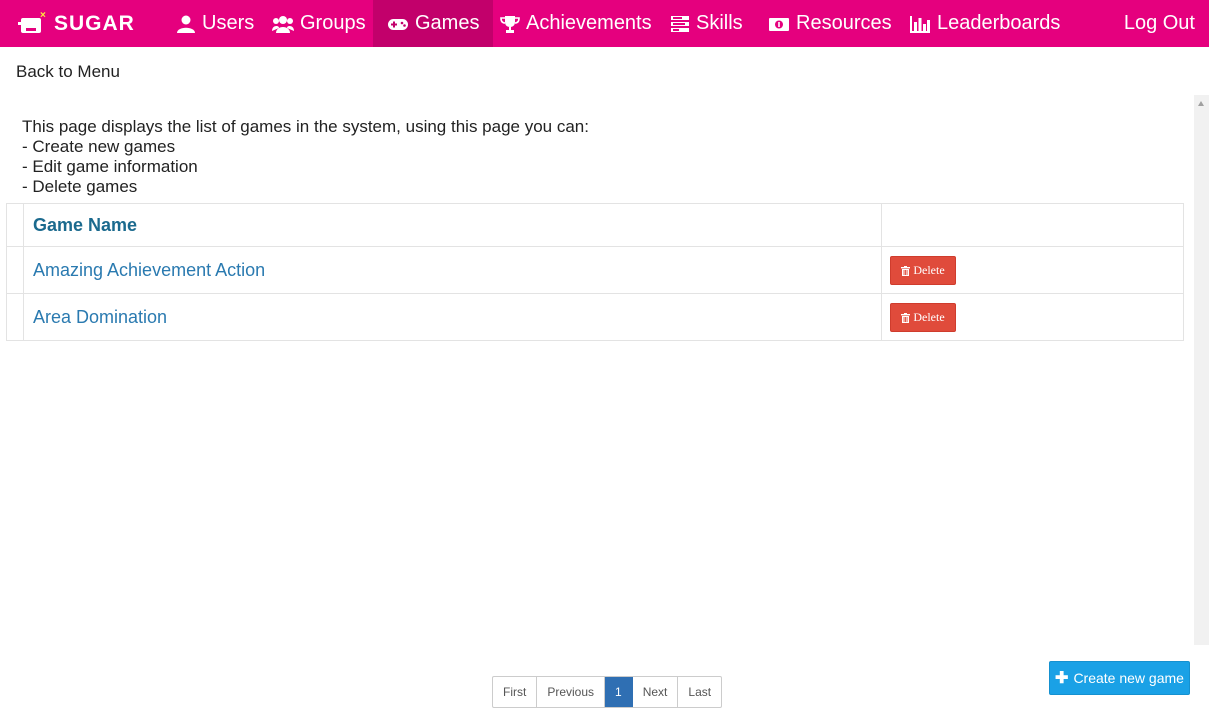  Describe the element at coordinates (333, 23) in the screenshot. I see `nav-item-label: Groups` at that location.